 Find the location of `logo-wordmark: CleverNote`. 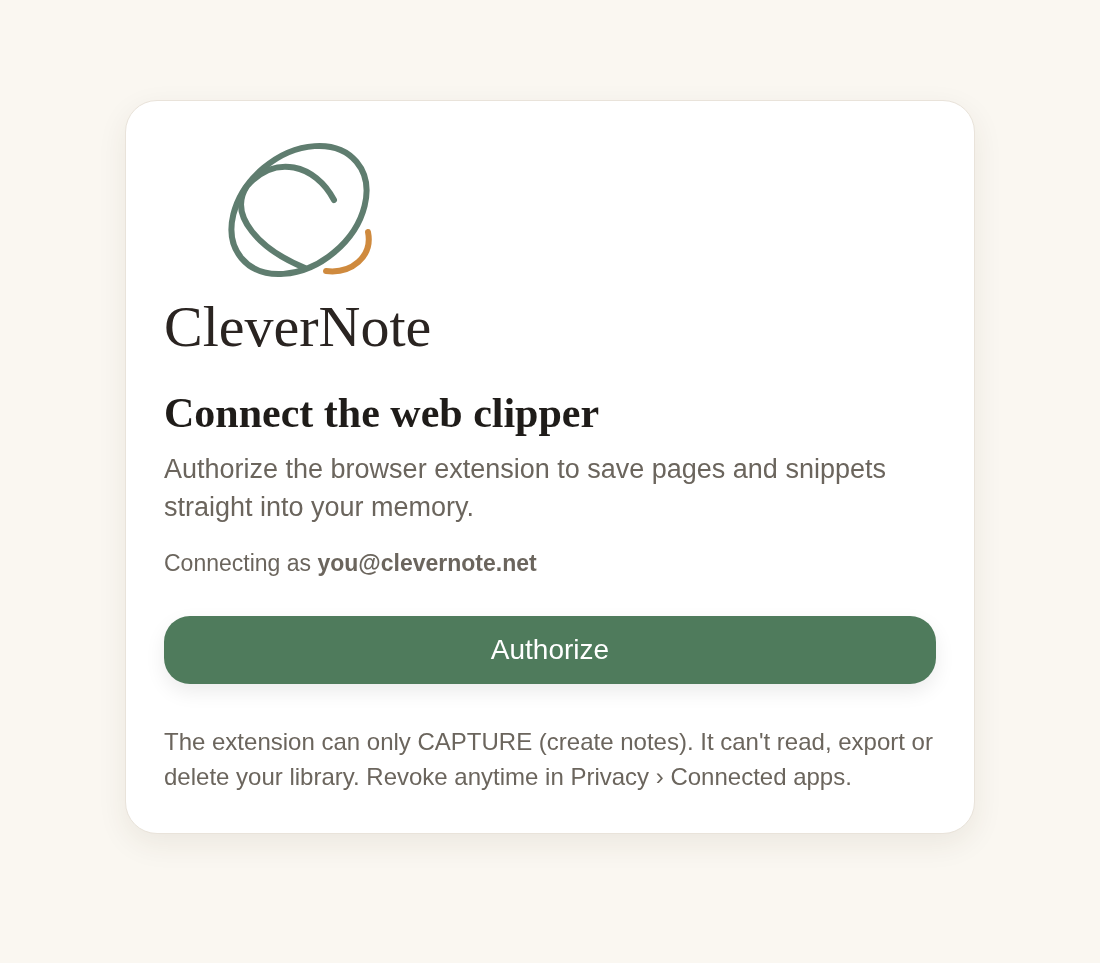

logo-wordmark: CleverNote is located at coordinates (298, 327).